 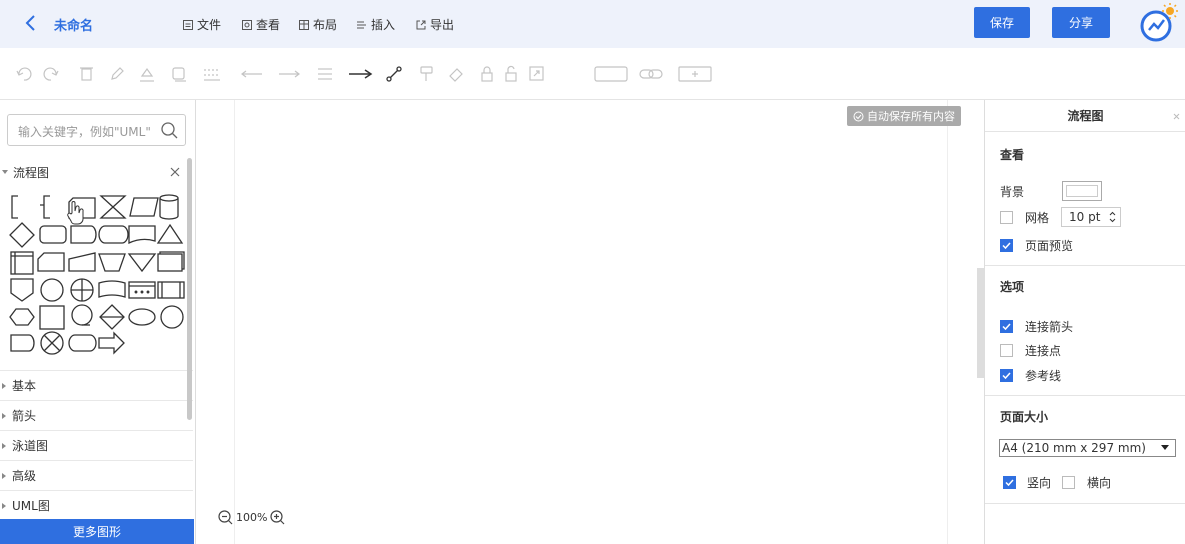 What do you see at coordinates (1158, 24) in the screenshot?
I see `app-logo-icon` at bounding box center [1158, 24].